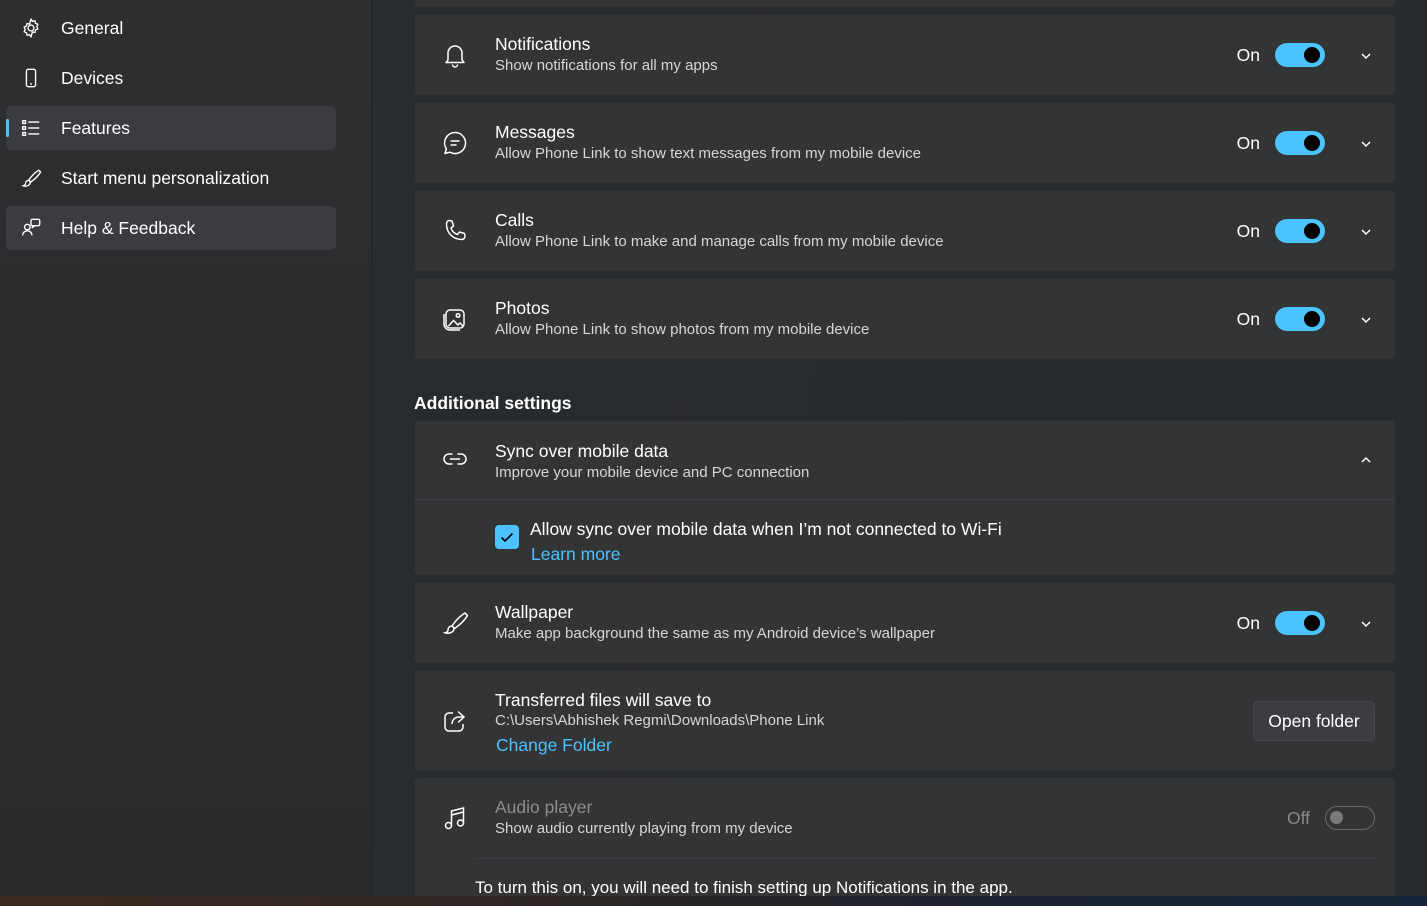 The height and width of the screenshot is (906, 1427). Describe the element at coordinates (1300, 231) in the screenshot. I see `calls-toggle` at that location.